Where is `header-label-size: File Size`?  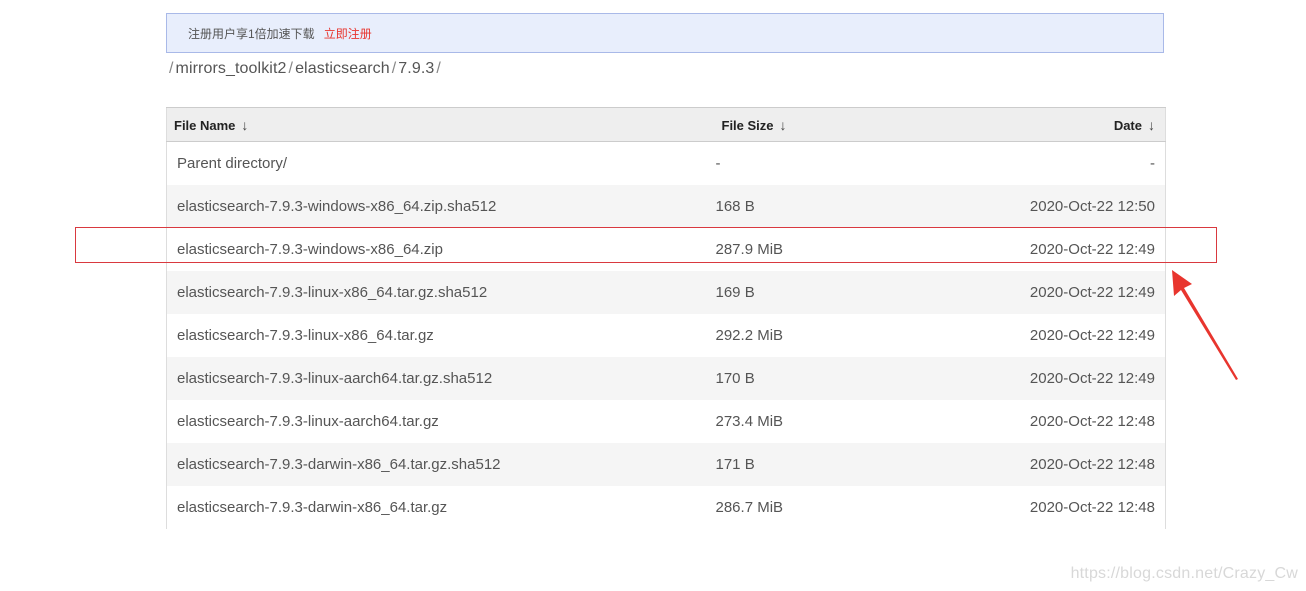 header-label-size: File Size is located at coordinates (747, 125).